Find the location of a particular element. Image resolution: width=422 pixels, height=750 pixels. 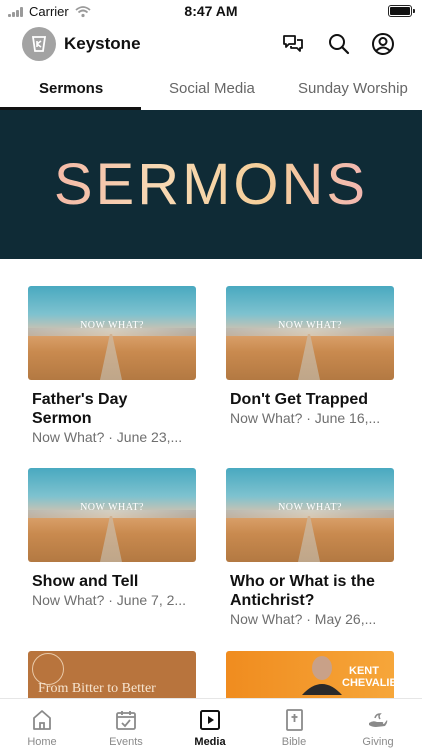

chat-icon is located at coordinates (293, 44).